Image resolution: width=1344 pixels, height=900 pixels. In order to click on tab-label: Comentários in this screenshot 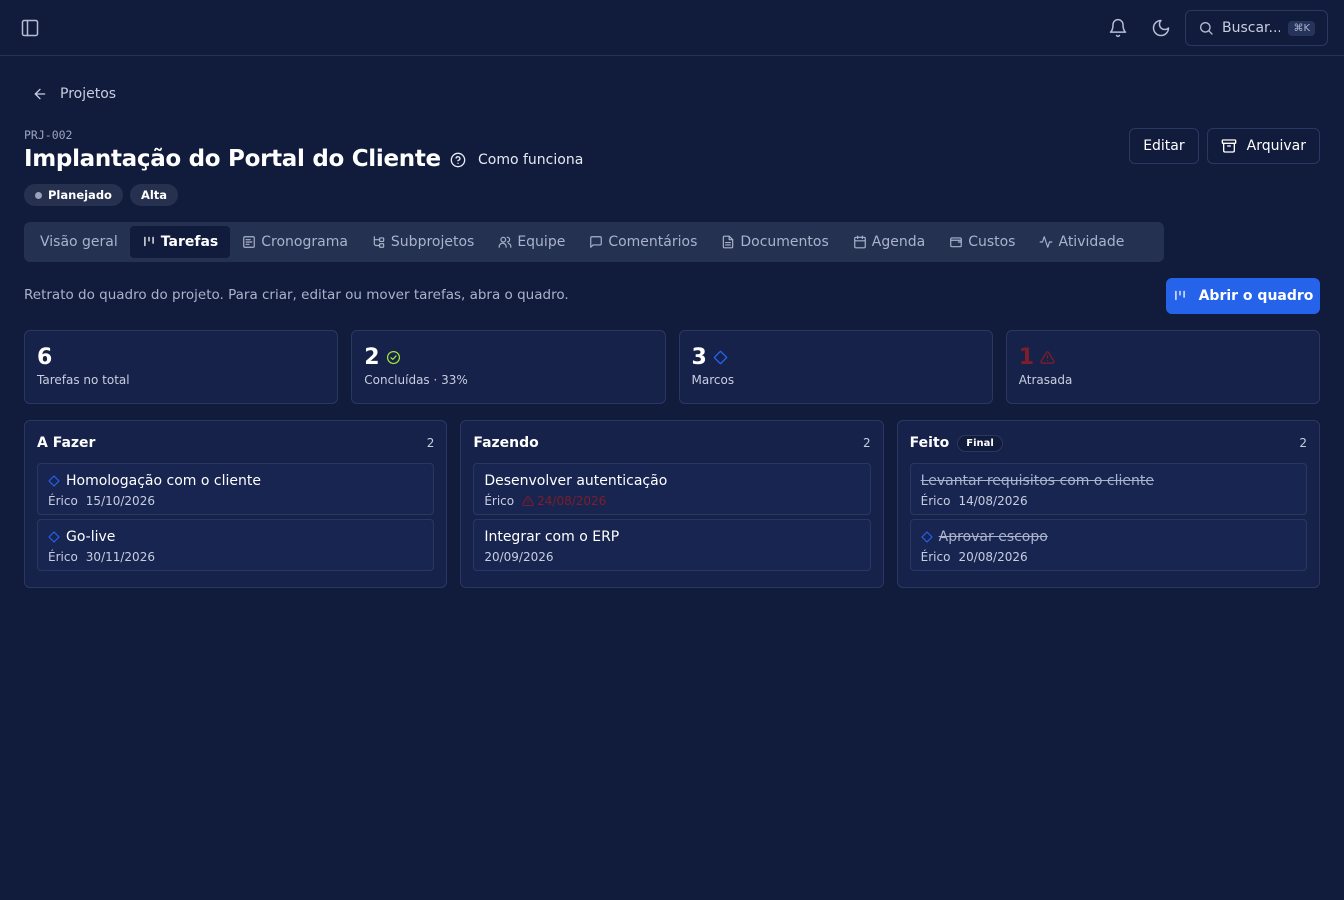, I will do `click(653, 242)`.